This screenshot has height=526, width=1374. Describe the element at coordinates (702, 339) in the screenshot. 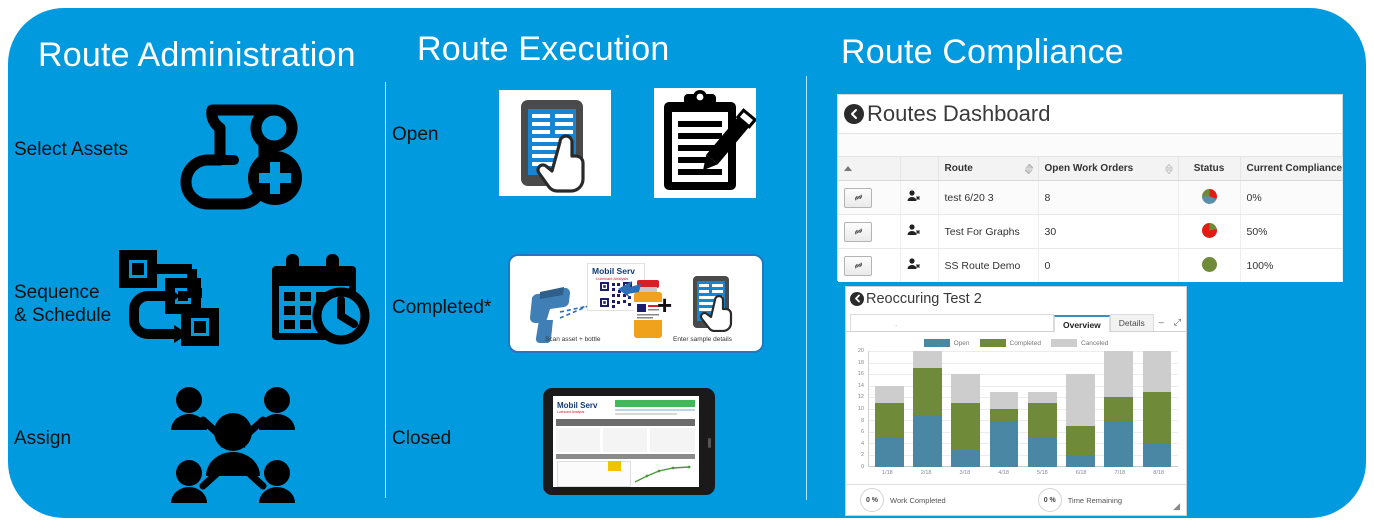

I see `caption-enter: Enter sample details` at that location.